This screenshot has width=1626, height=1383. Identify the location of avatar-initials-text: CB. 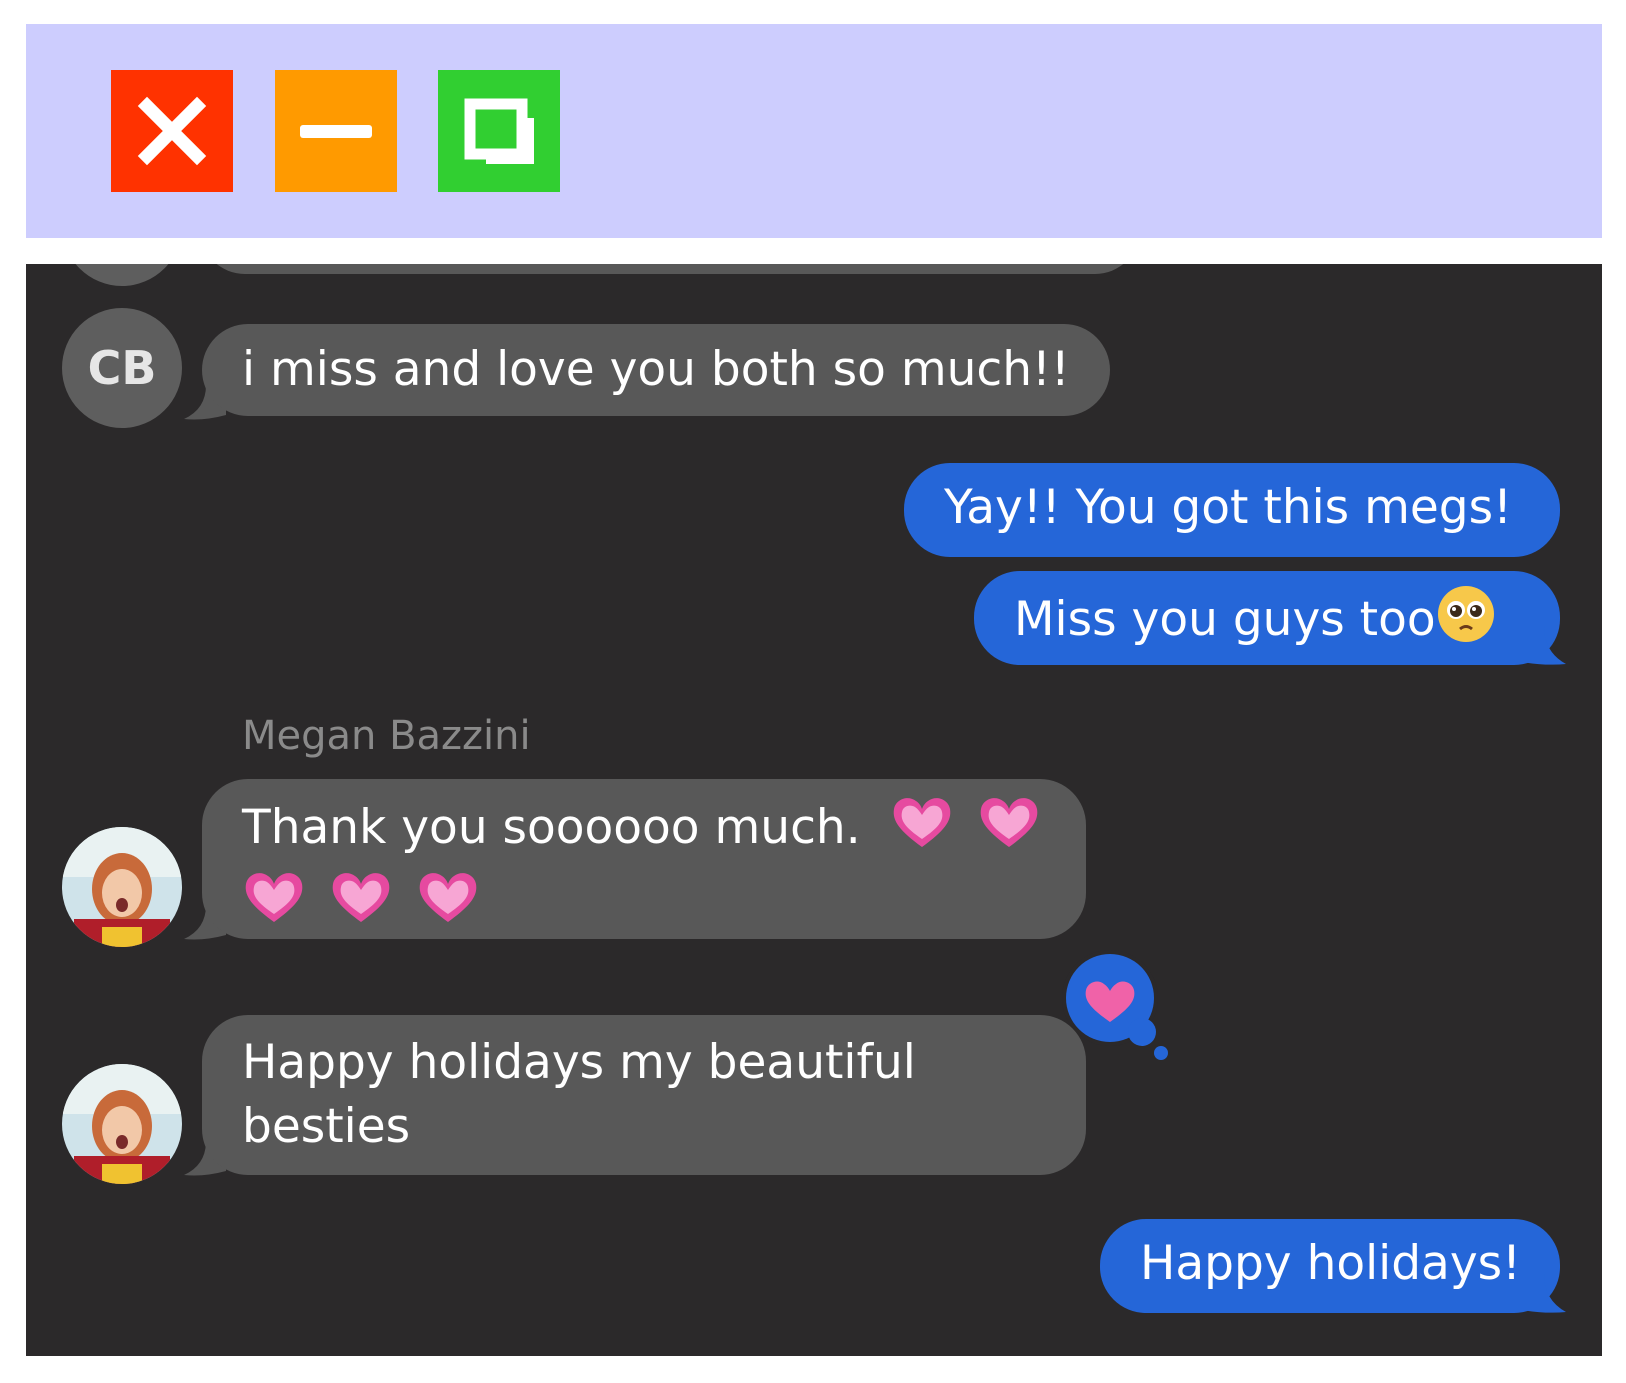
(122, 368).